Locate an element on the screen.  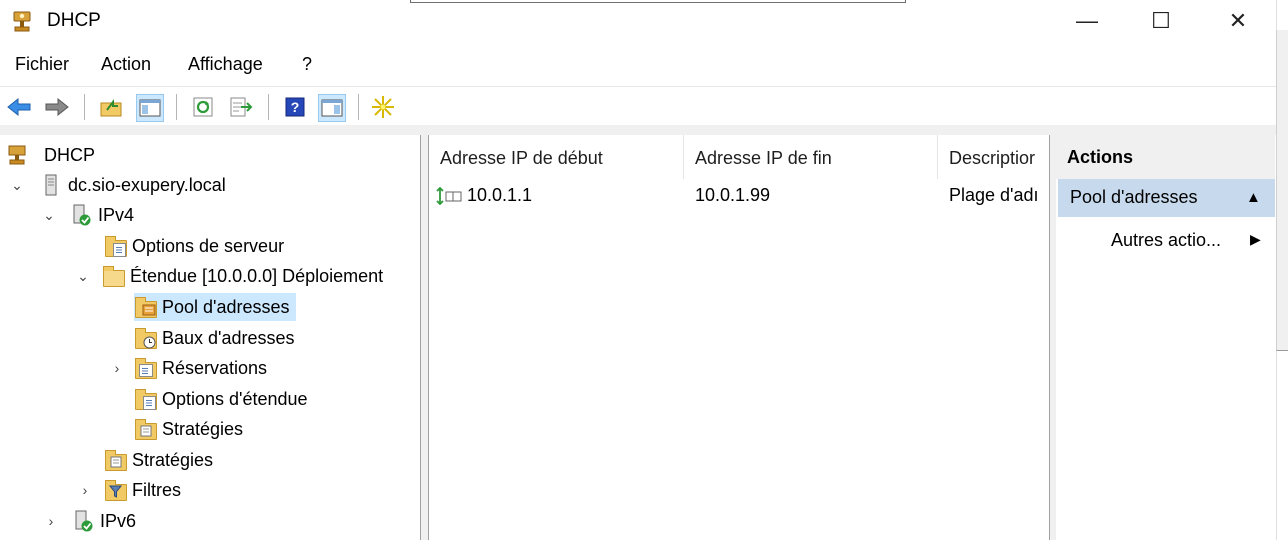
submenu-arrow-icon: ▶ is located at coordinates (1255, 239).